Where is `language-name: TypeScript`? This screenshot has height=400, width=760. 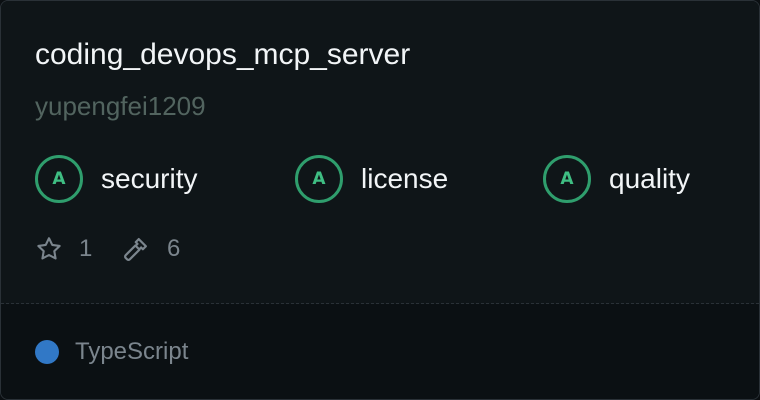
language-name: TypeScript is located at coordinates (132, 351).